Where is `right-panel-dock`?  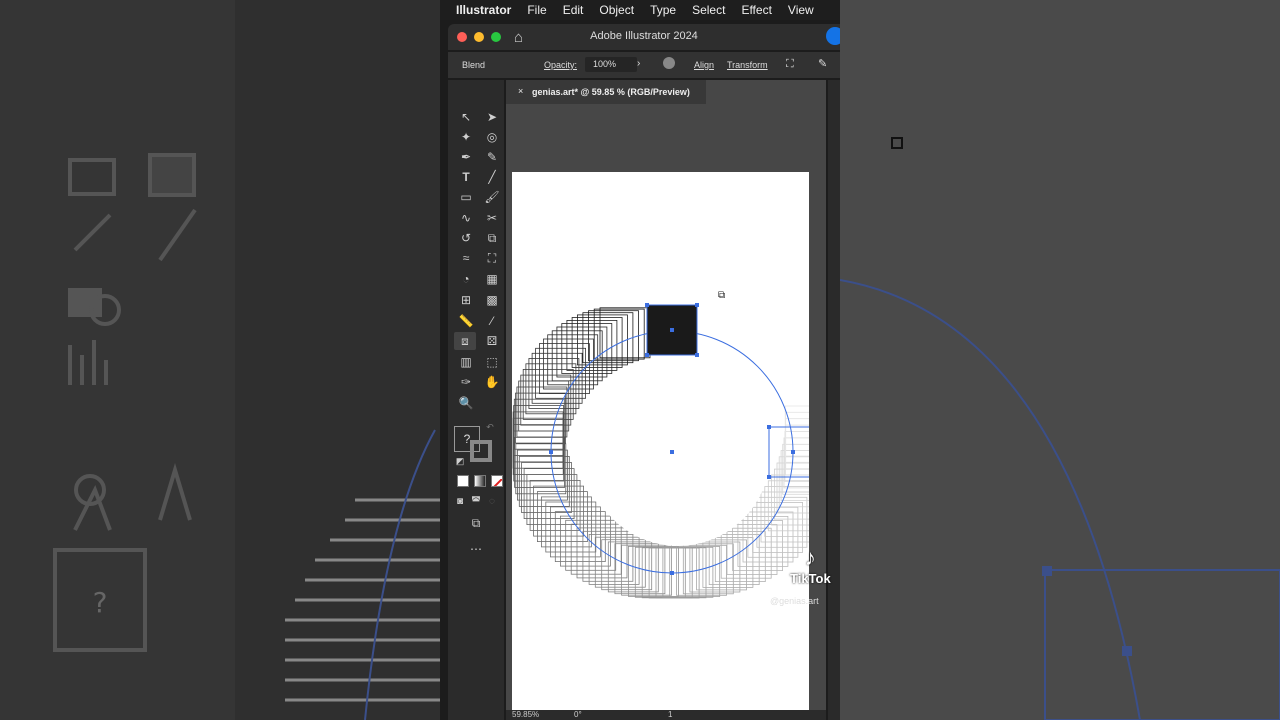 right-panel-dock is located at coordinates (834, 400).